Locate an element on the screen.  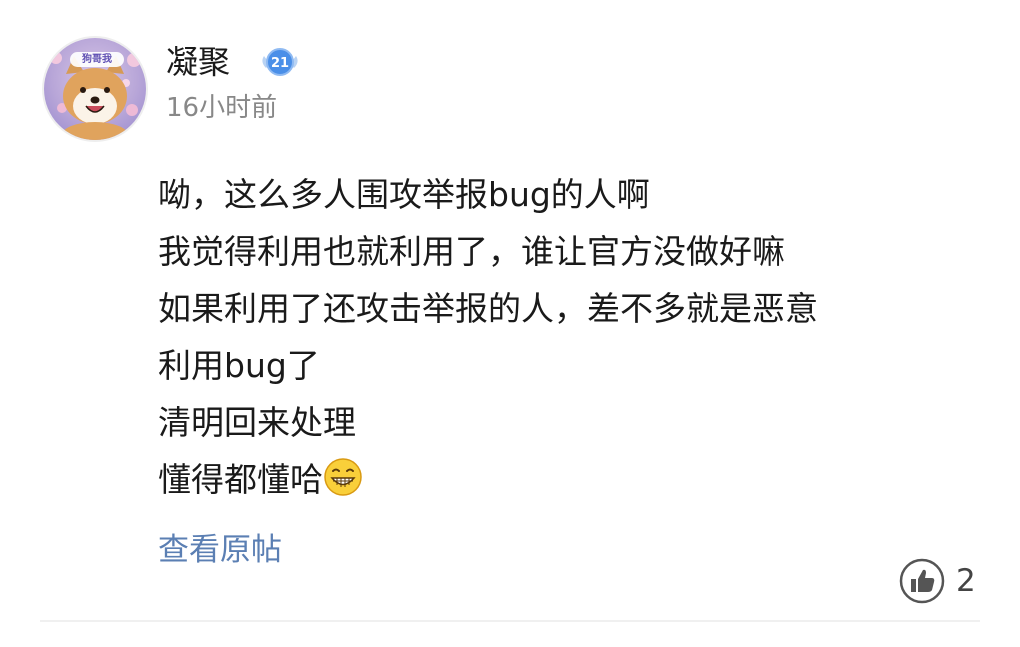
avatar-label: 狗哥我 is located at coordinates (97, 59).